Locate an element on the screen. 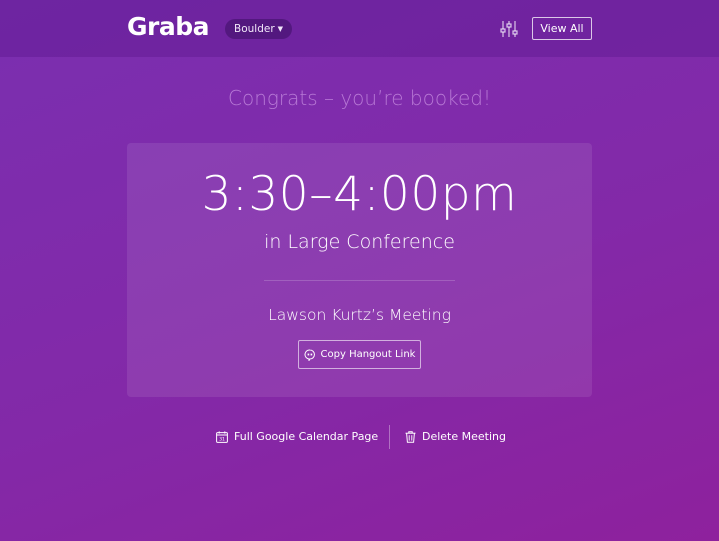  top-bar: Graba Boulder ▼ View All is located at coordinates (359, 28).